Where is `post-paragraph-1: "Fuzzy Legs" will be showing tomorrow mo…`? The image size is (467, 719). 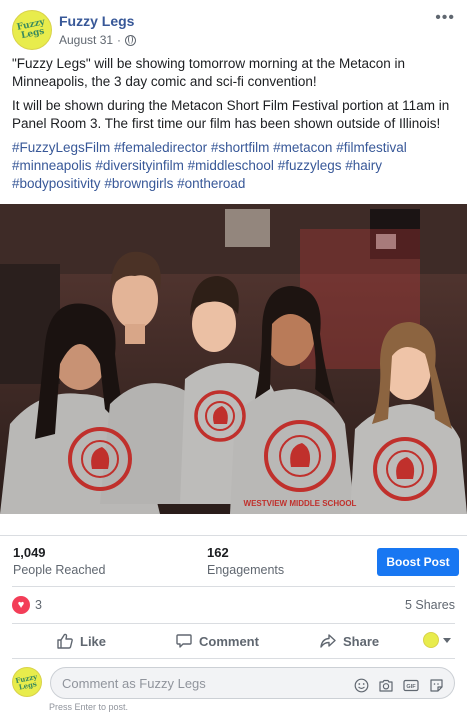 post-paragraph-1: "Fuzzy Legs" will be showing tomorrow mo… is located at coordinates (209, 72).